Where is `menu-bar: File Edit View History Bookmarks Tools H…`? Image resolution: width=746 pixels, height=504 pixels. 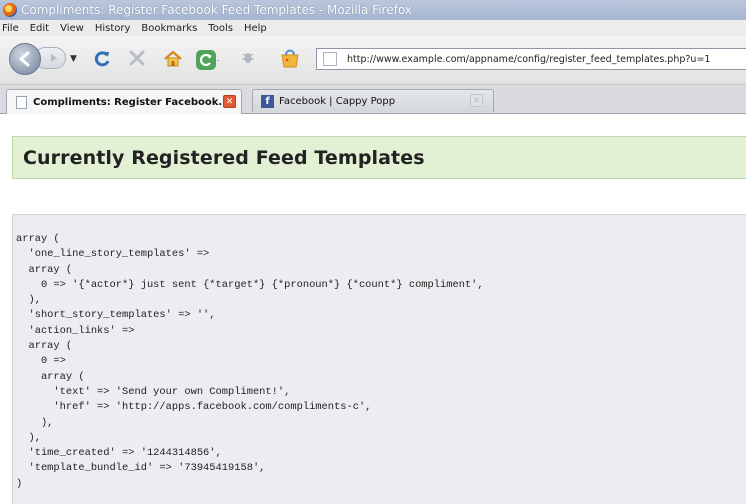
menu-bar: File Edit View History Bookmarks Tools H… is located at coordinates (373, 28).